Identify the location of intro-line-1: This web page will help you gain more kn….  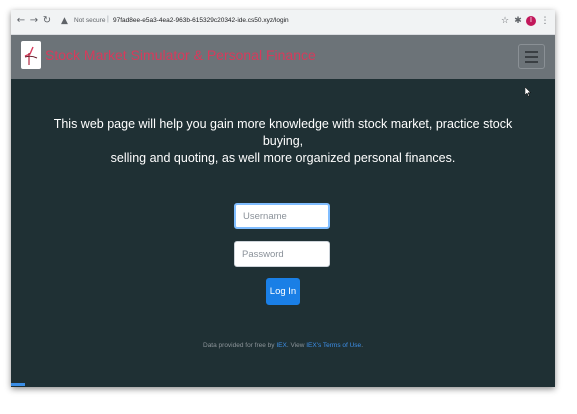
(283, 132).